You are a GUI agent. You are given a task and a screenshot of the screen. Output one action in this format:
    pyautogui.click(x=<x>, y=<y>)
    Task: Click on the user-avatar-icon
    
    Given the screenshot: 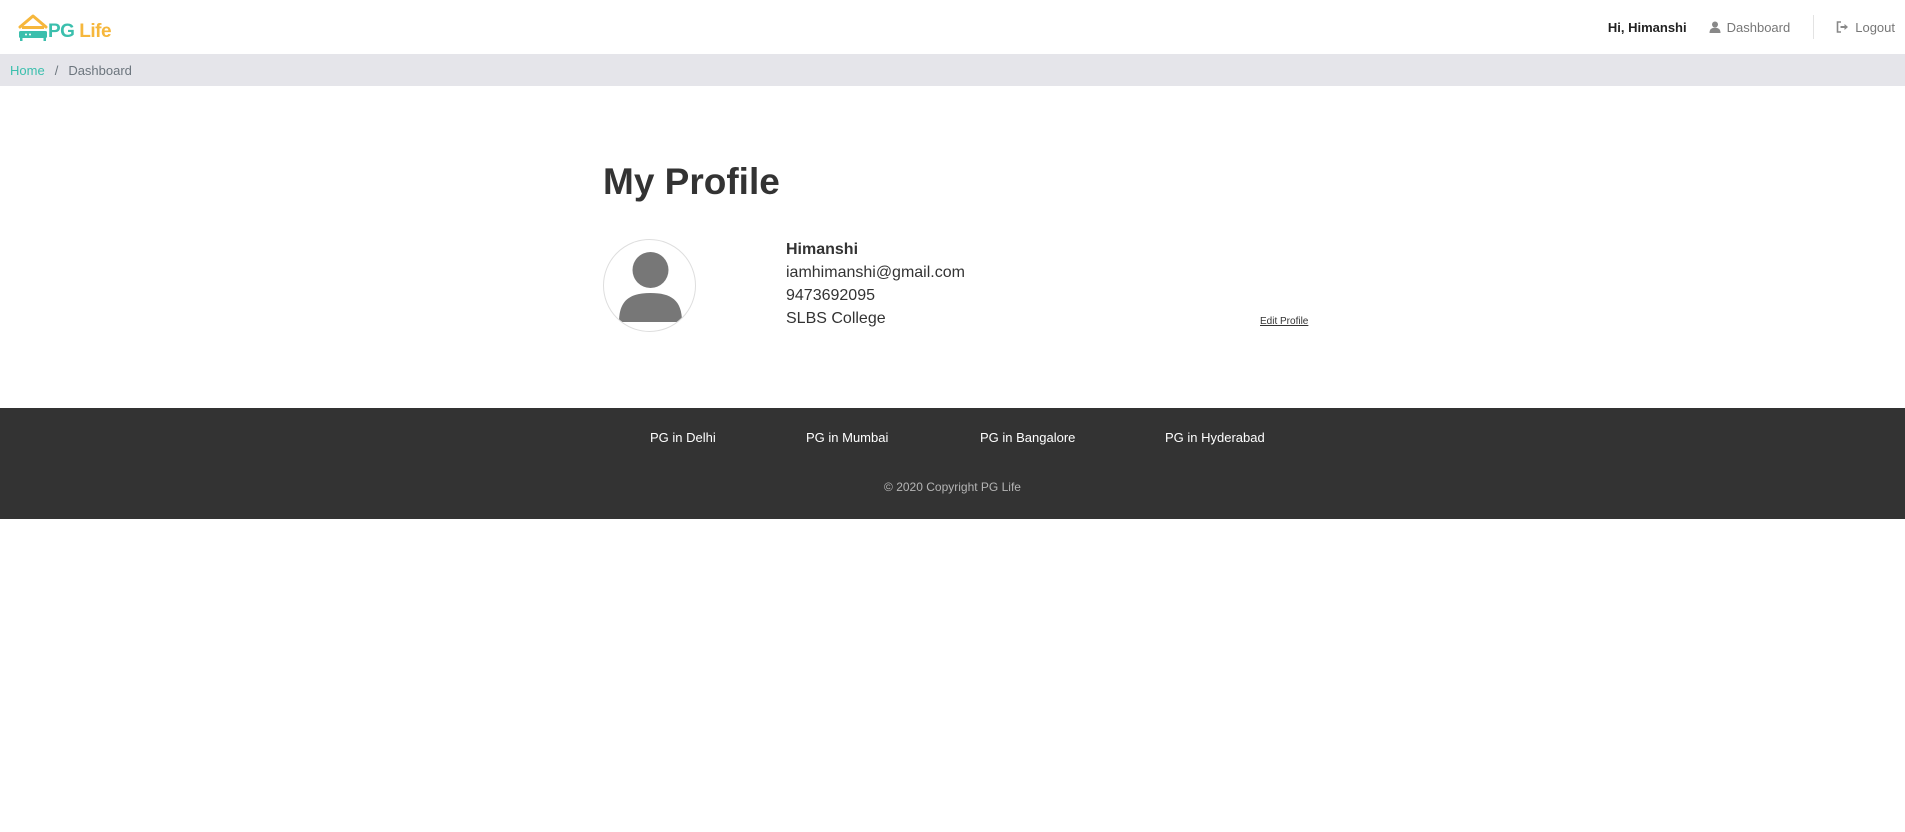 What is the action you would take?
    pyautogui.click(x=650, y=287)
    